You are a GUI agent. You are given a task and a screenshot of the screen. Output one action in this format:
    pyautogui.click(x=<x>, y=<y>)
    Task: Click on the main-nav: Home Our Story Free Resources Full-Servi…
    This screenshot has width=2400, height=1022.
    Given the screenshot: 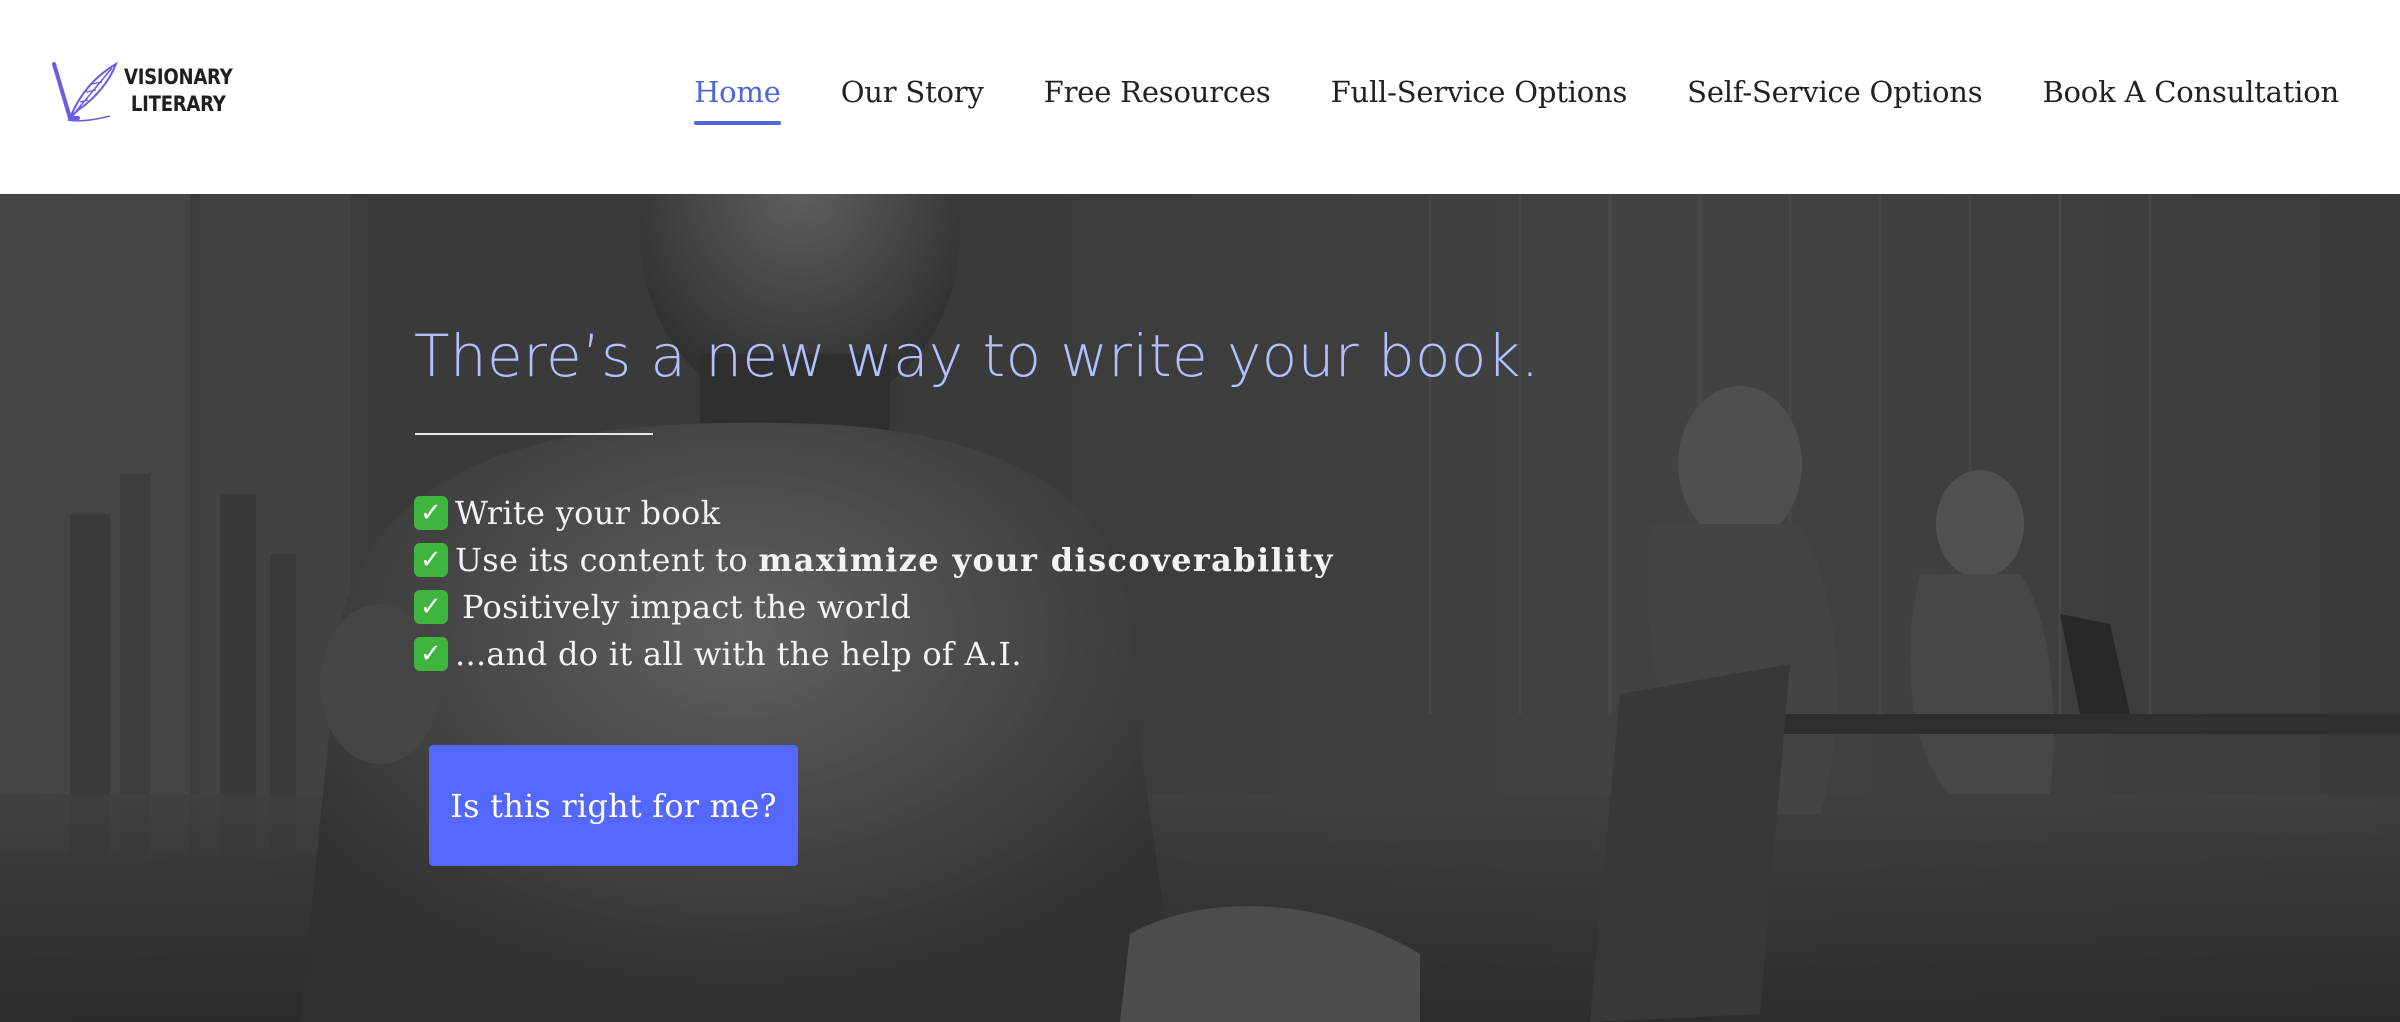 What is the action you would take?
    pyautogui.click(x=1516, y=93)
    